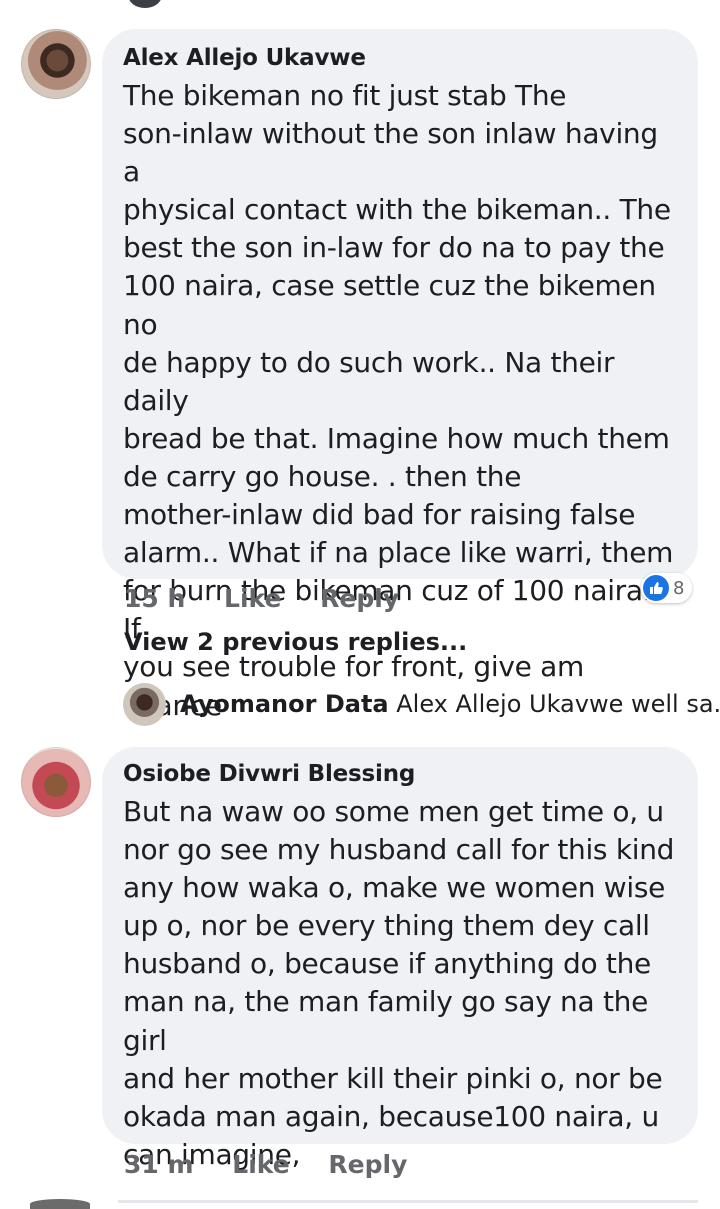 The image size is (720, 1209). I want to click on reaction-summary: 8, so click(667, 588).